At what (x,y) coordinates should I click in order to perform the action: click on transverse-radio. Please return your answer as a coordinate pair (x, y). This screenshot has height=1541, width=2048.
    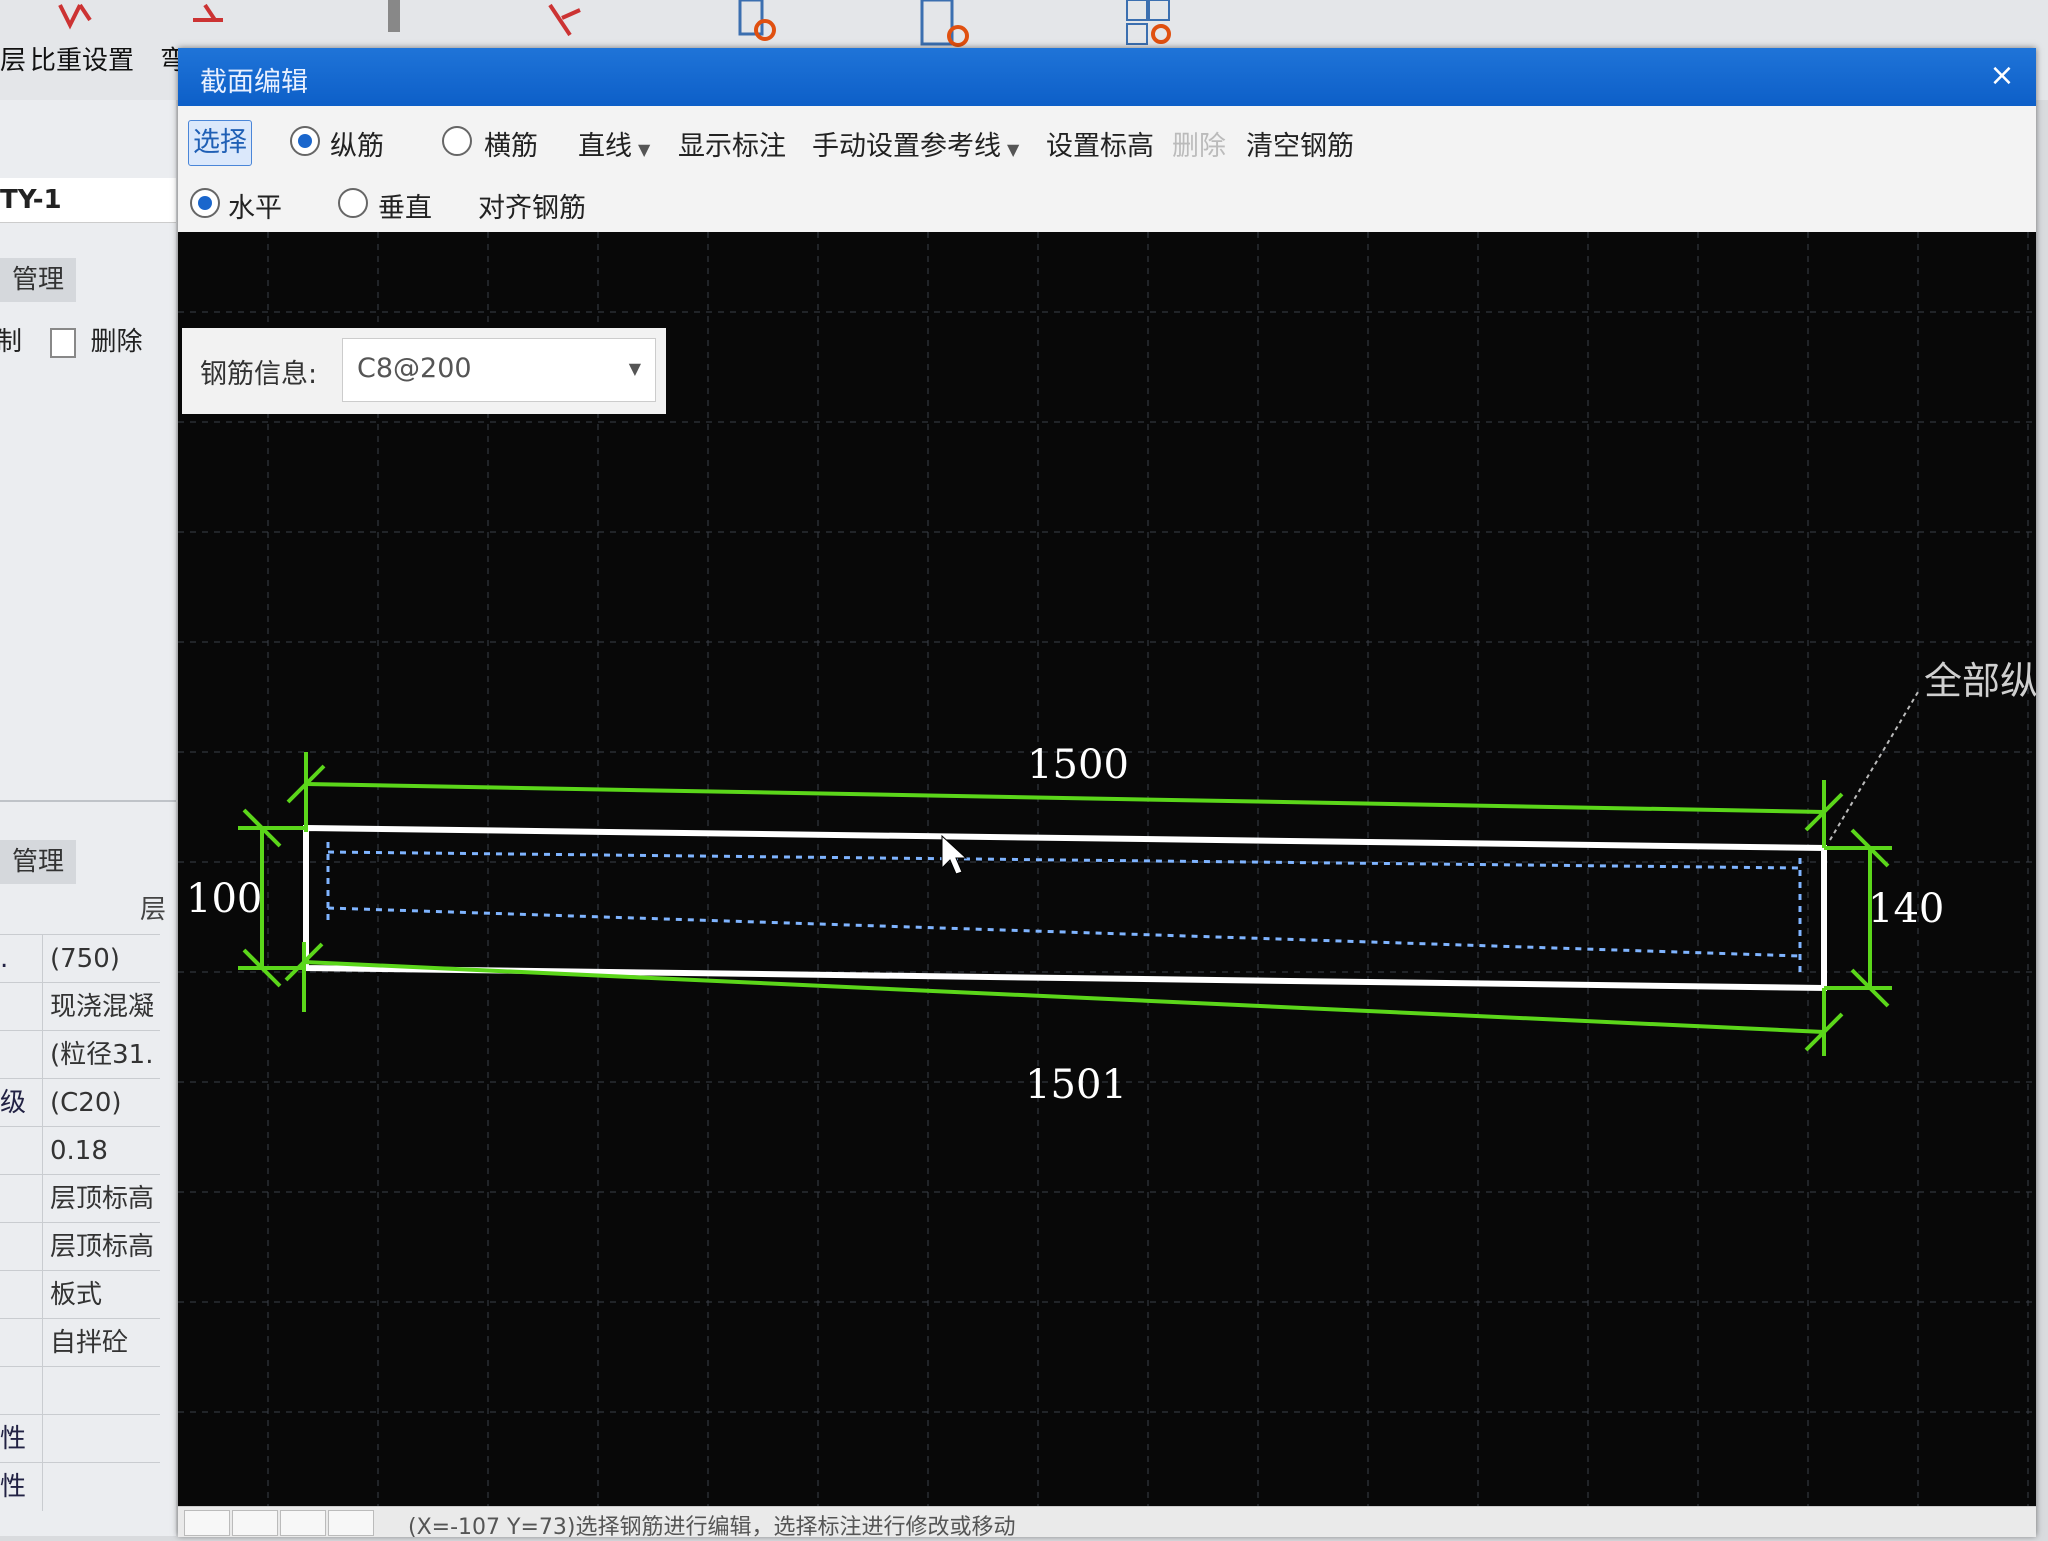
    Looking at the image, I should click on (457, 141).